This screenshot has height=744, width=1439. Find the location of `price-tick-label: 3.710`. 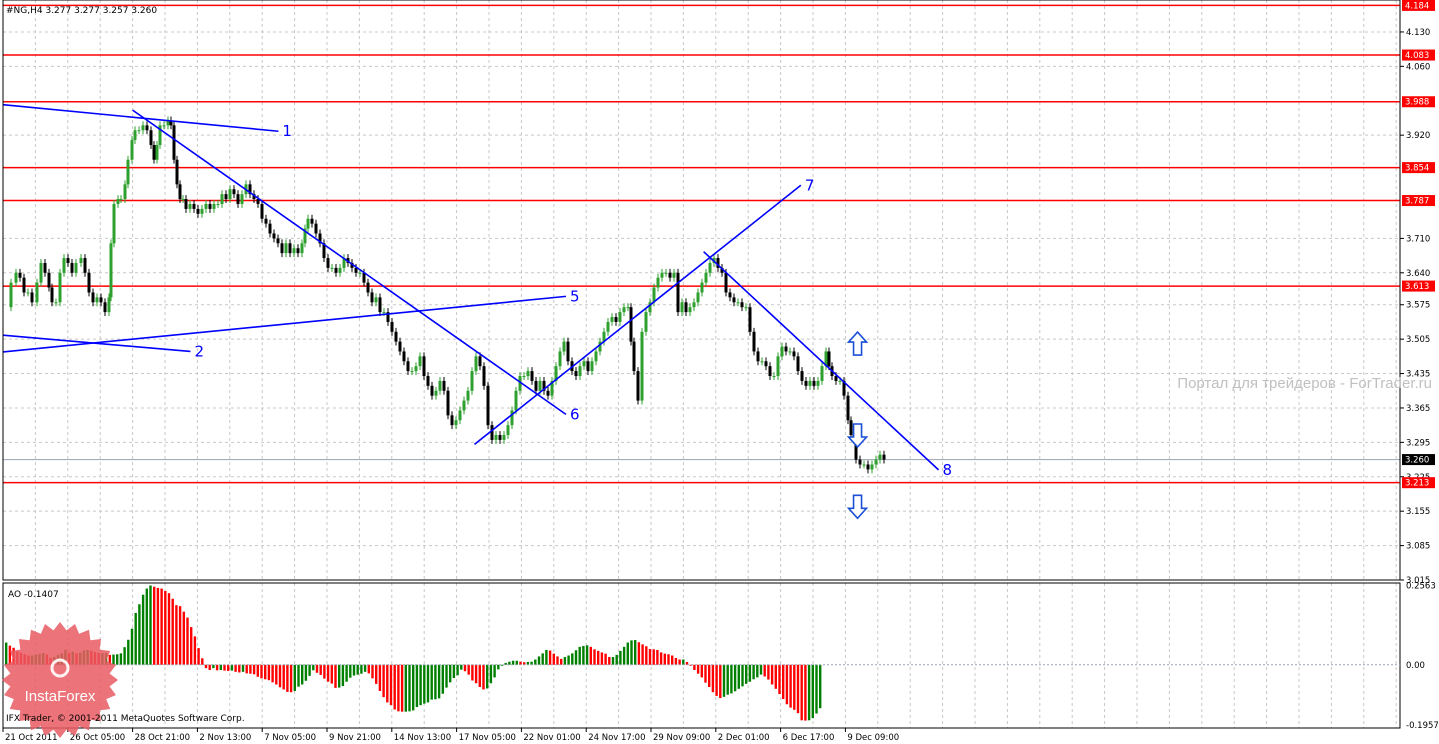

price-tick-label: 3.710 is located at coordinates (1418, 239).